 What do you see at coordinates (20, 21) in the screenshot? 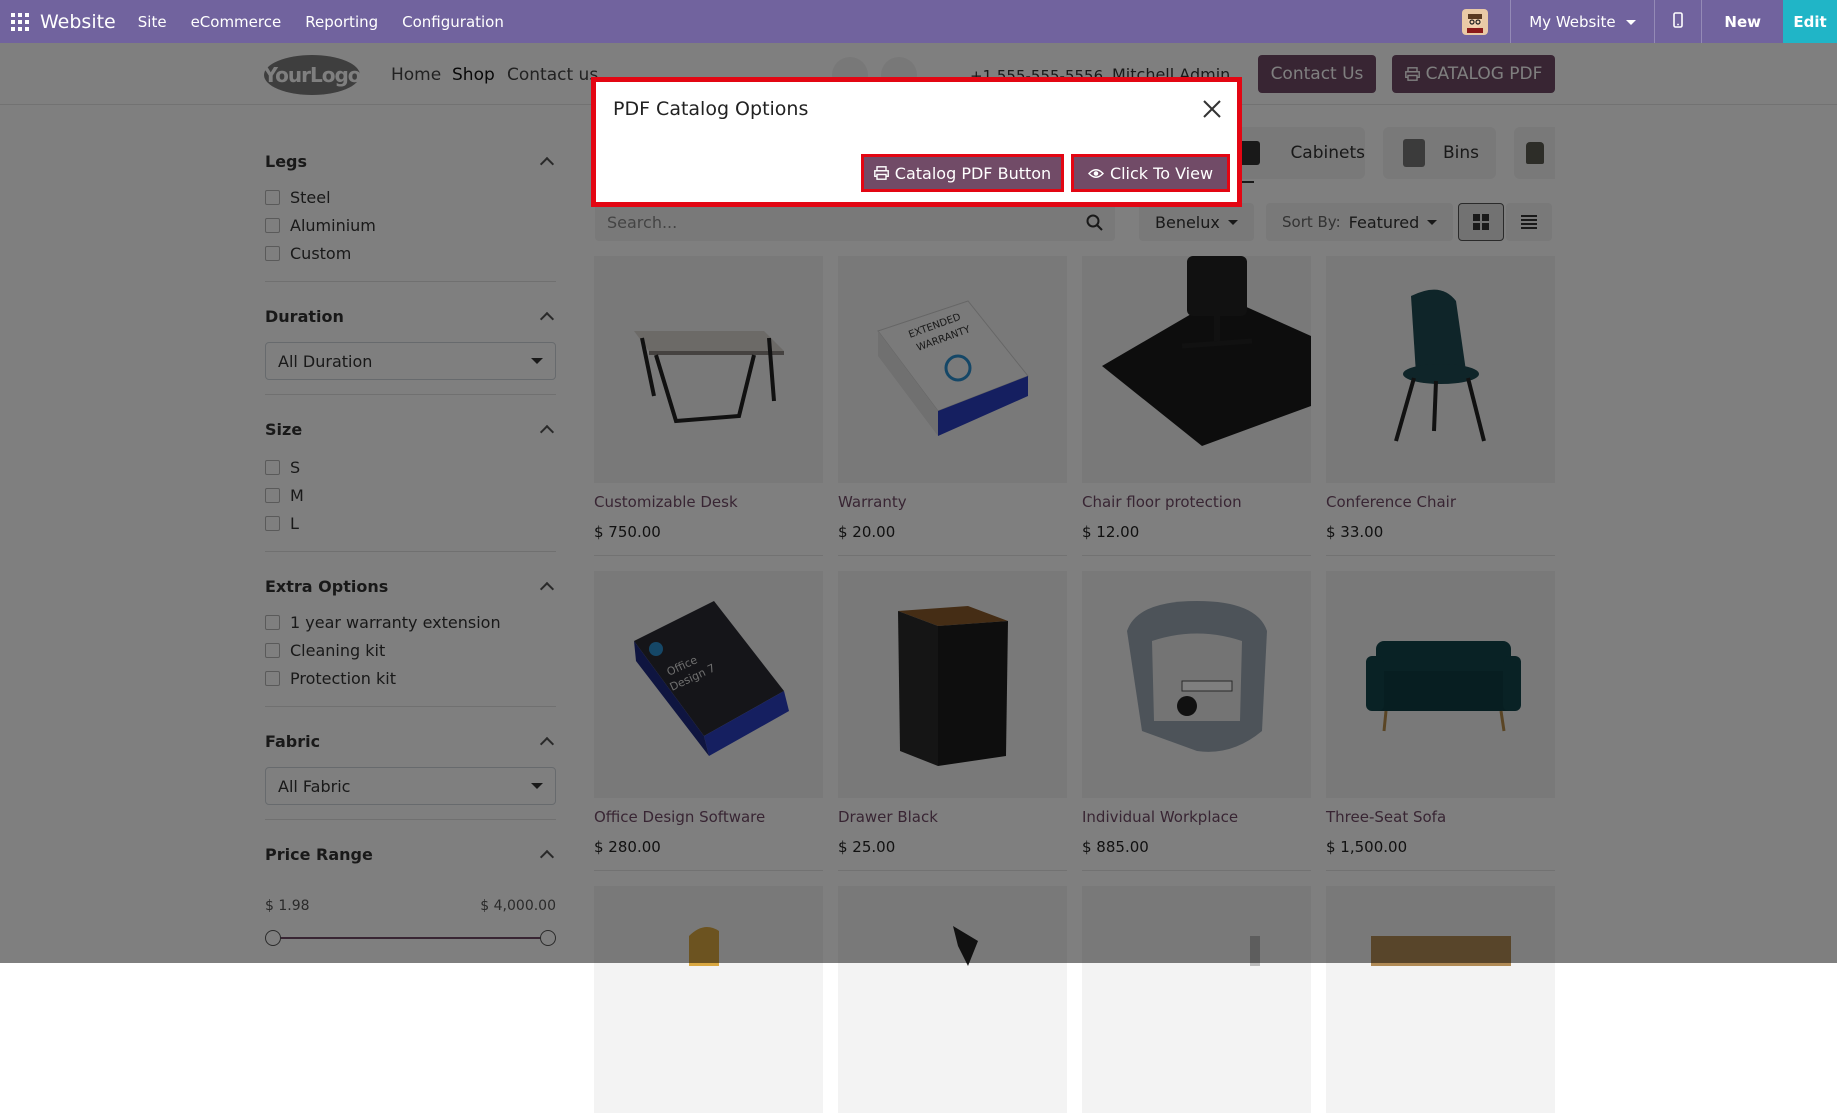
I see `apps-grid-icon` at bounding box center [20, 21].